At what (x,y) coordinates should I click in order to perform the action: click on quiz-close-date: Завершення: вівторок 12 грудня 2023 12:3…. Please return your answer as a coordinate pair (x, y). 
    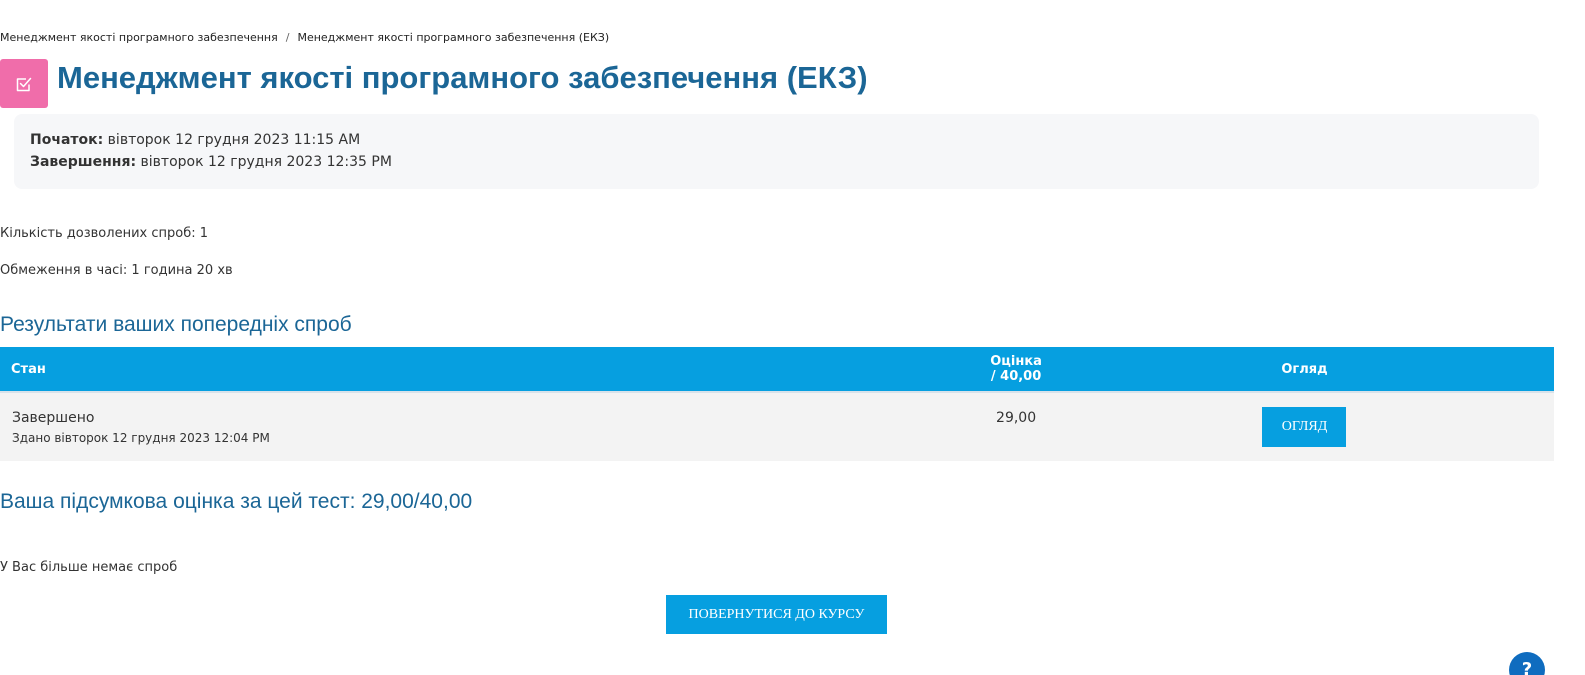
    Looking at the image, I should click on (211, 162).